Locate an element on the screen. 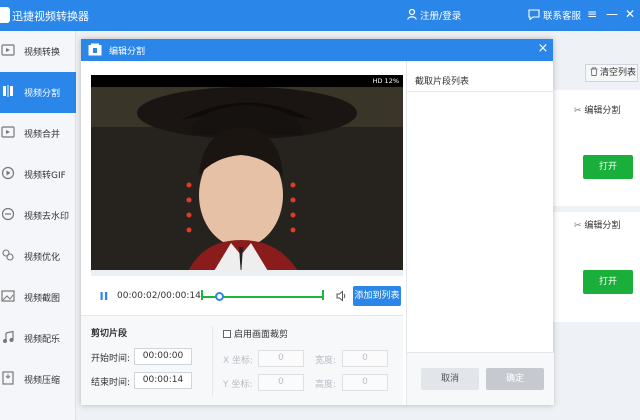  add-to-list-button: 添加到列表 is located at coordinates (377, 296).